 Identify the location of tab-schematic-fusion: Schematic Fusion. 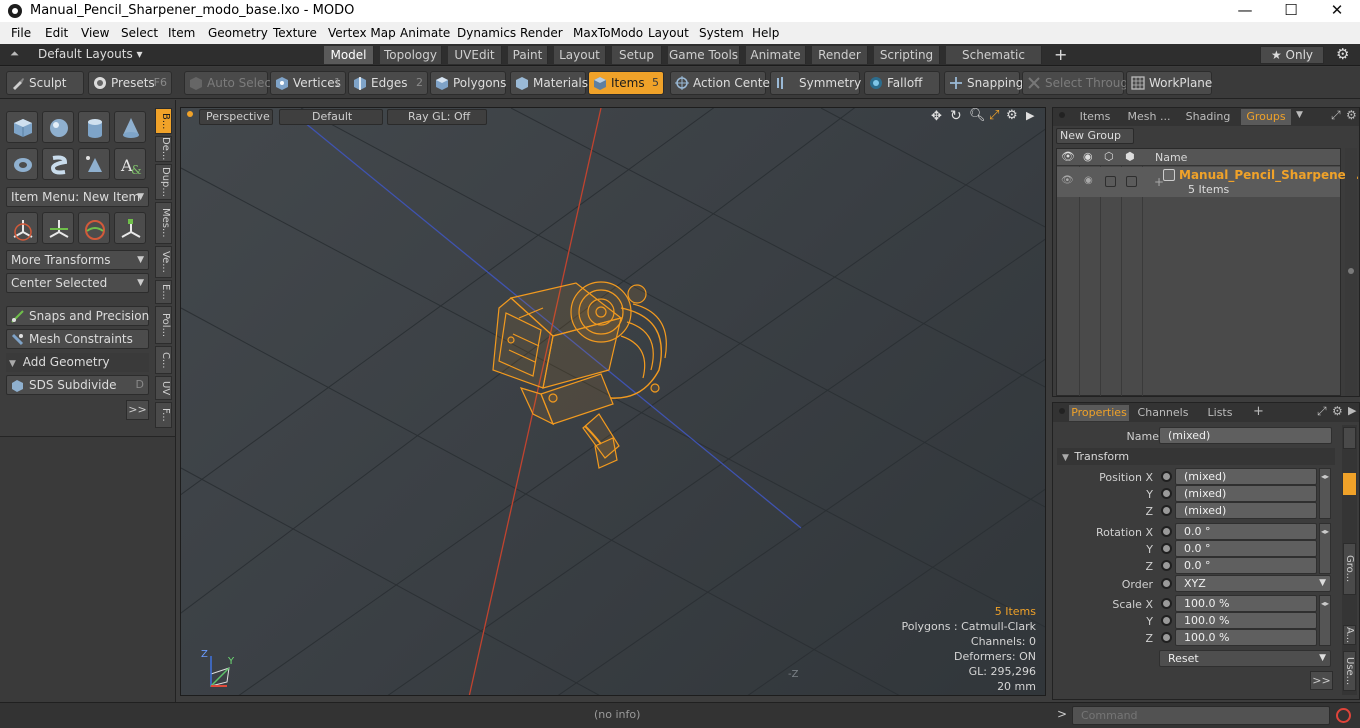
(994, 63).